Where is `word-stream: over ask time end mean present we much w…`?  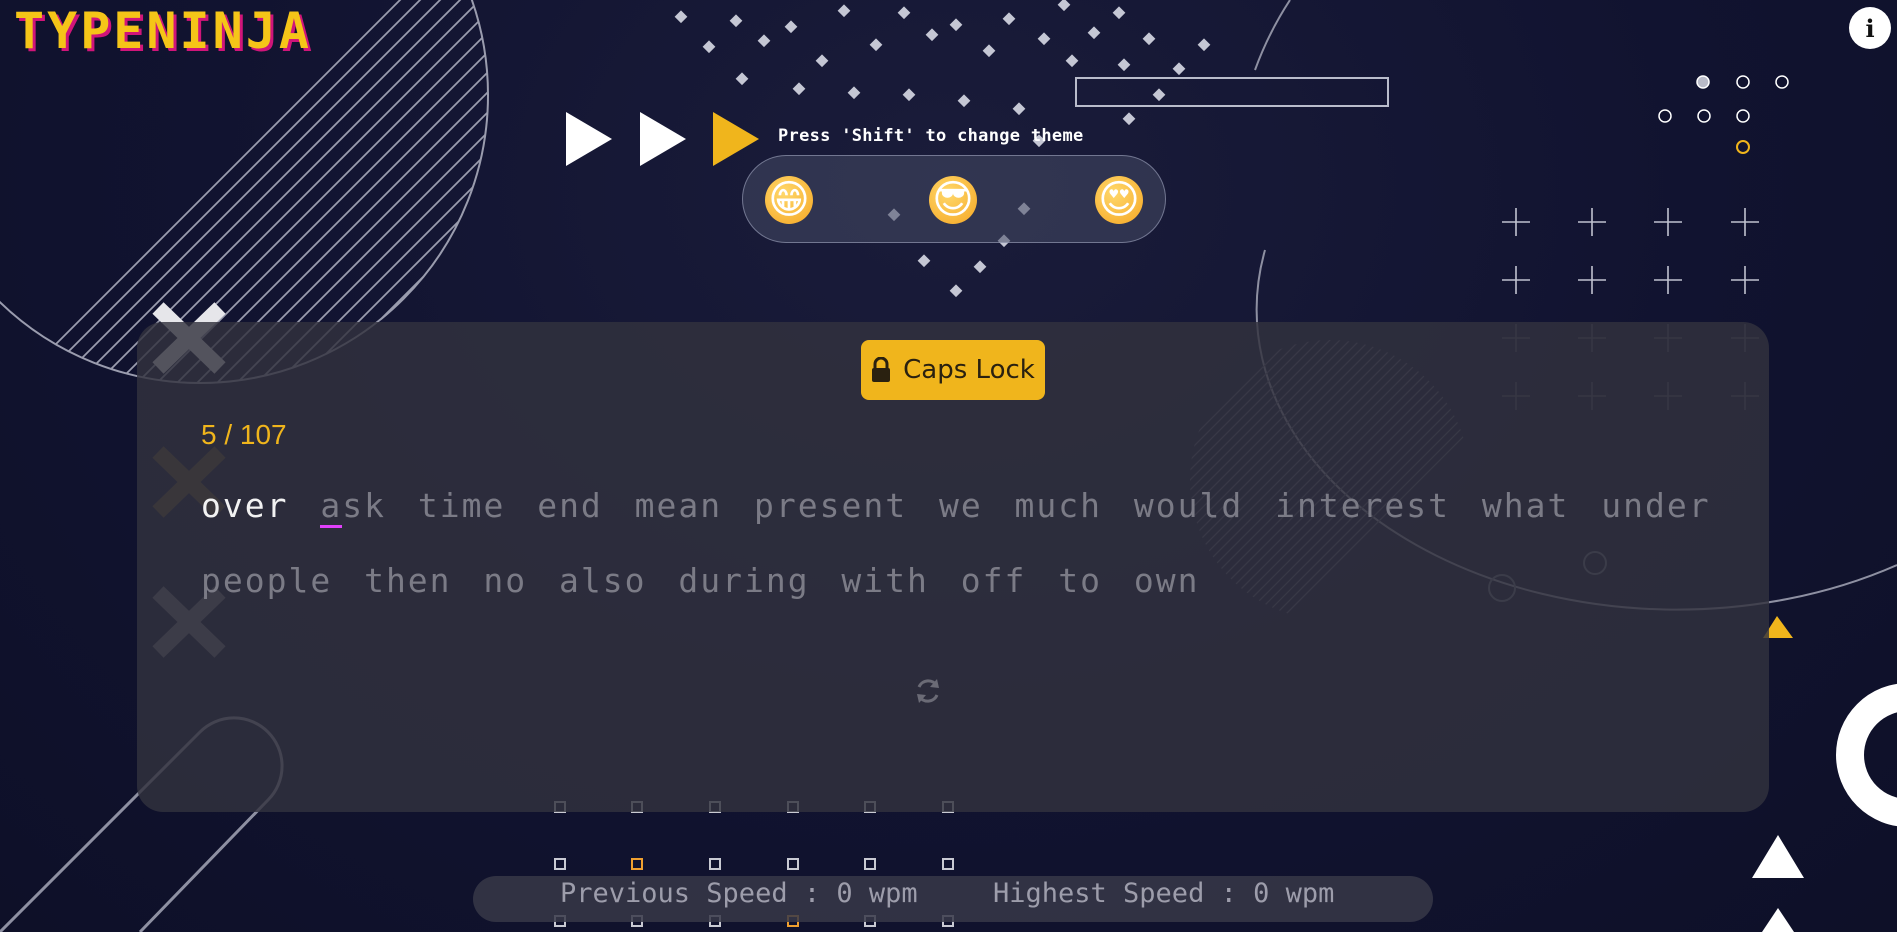
word-stream: over ask time end mean present we much w… is located at coordinates (981, 543).